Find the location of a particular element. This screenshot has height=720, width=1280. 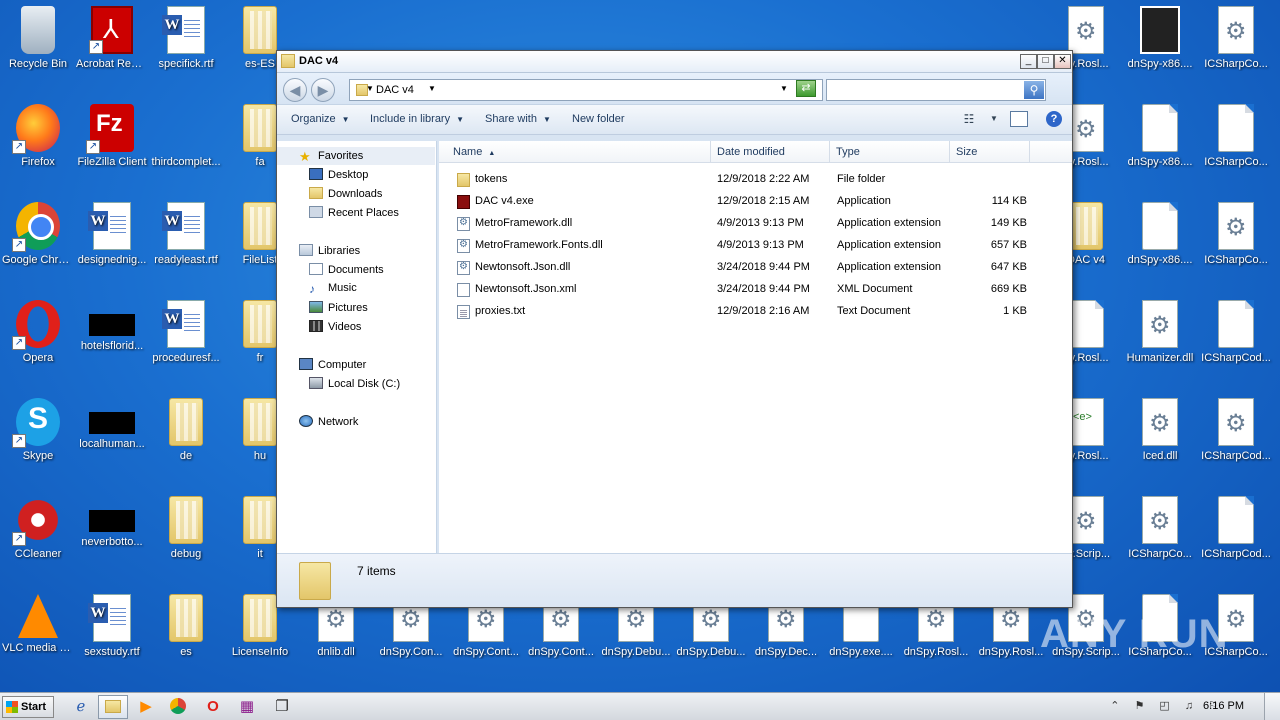

nav-network: Network is located at coordinates (328, 421).